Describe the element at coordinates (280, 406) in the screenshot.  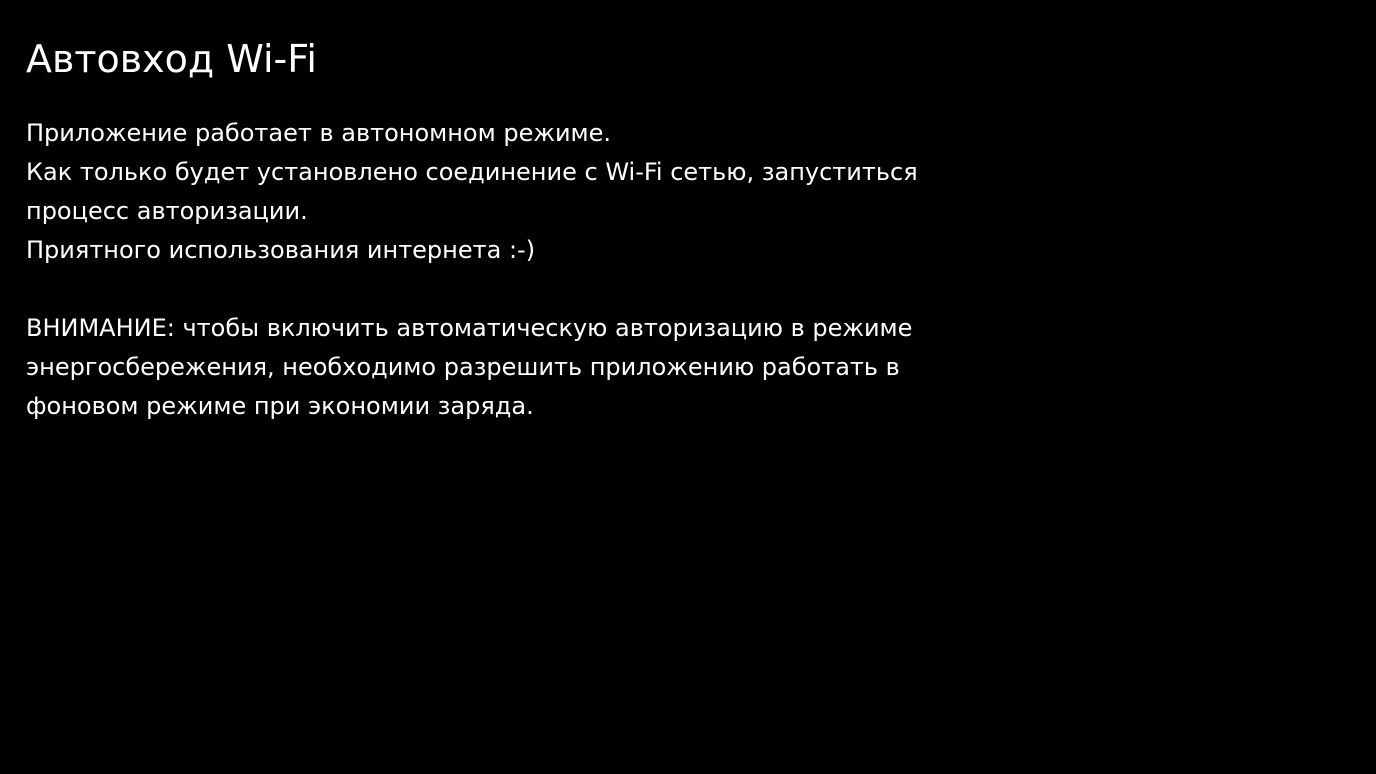
I see `warning-line-3: фоновом режиме при экономии заряда.` at that location.